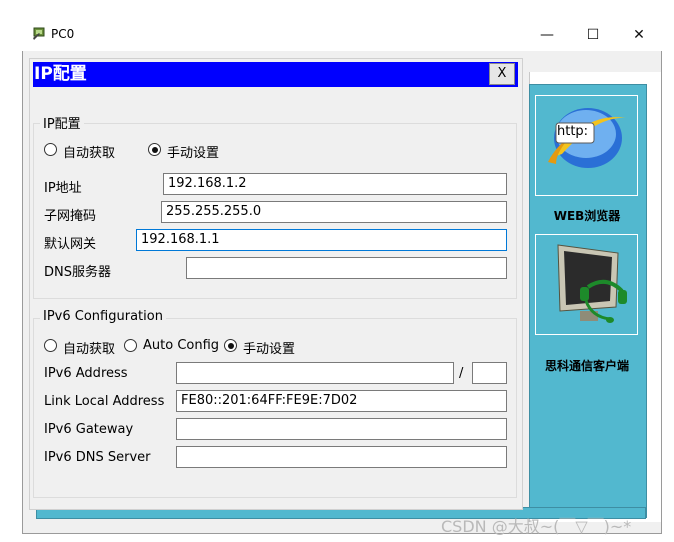 This screenshot has height=542, width=674. Describe the element at coordinates (489, 373) in the screenshot. I see `ipv6-prefix-input` at that location.